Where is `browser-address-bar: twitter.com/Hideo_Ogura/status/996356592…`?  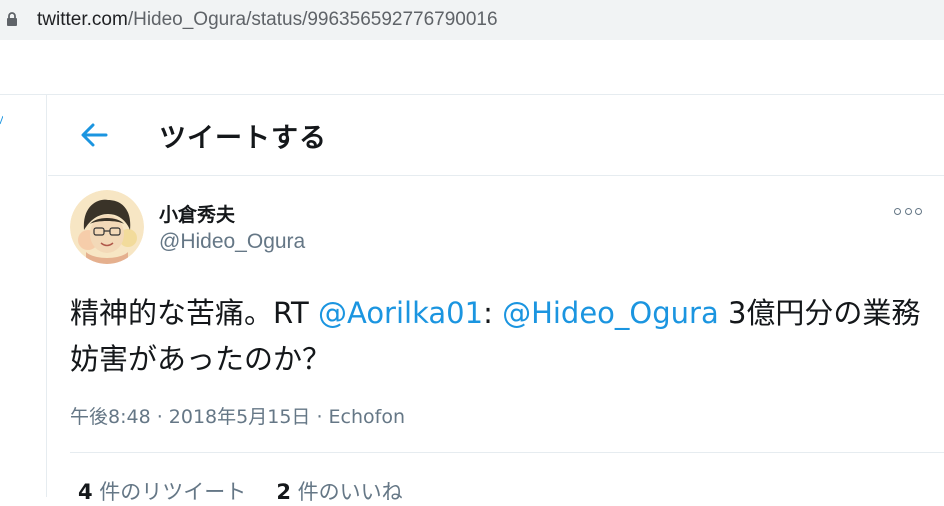 browser-address-bar: twitter.com/Hideo_Ogura/status/996356592… is located at coordinates (472, 20).